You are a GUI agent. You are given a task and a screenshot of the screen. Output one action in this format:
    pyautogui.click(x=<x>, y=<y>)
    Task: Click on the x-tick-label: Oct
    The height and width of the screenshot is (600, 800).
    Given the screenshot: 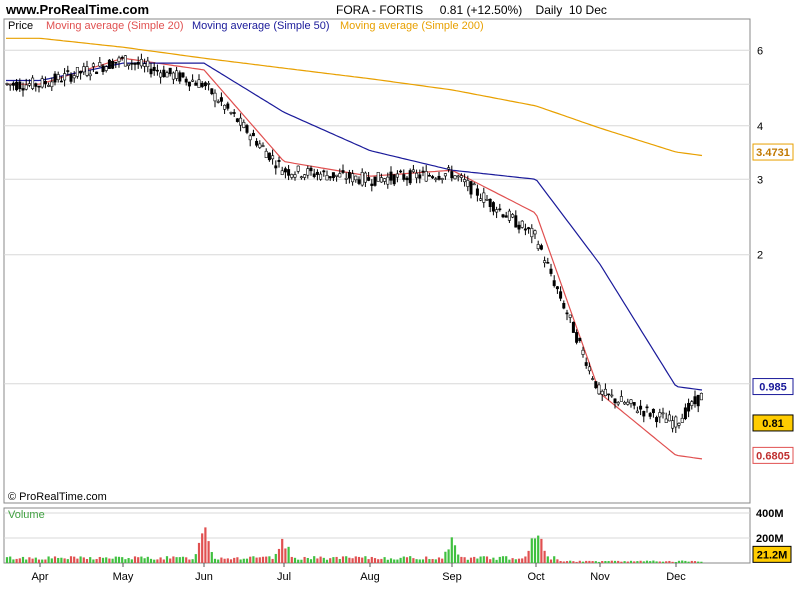 What is the action you would take?
    pyautogui.click(x=535, y=577)
    